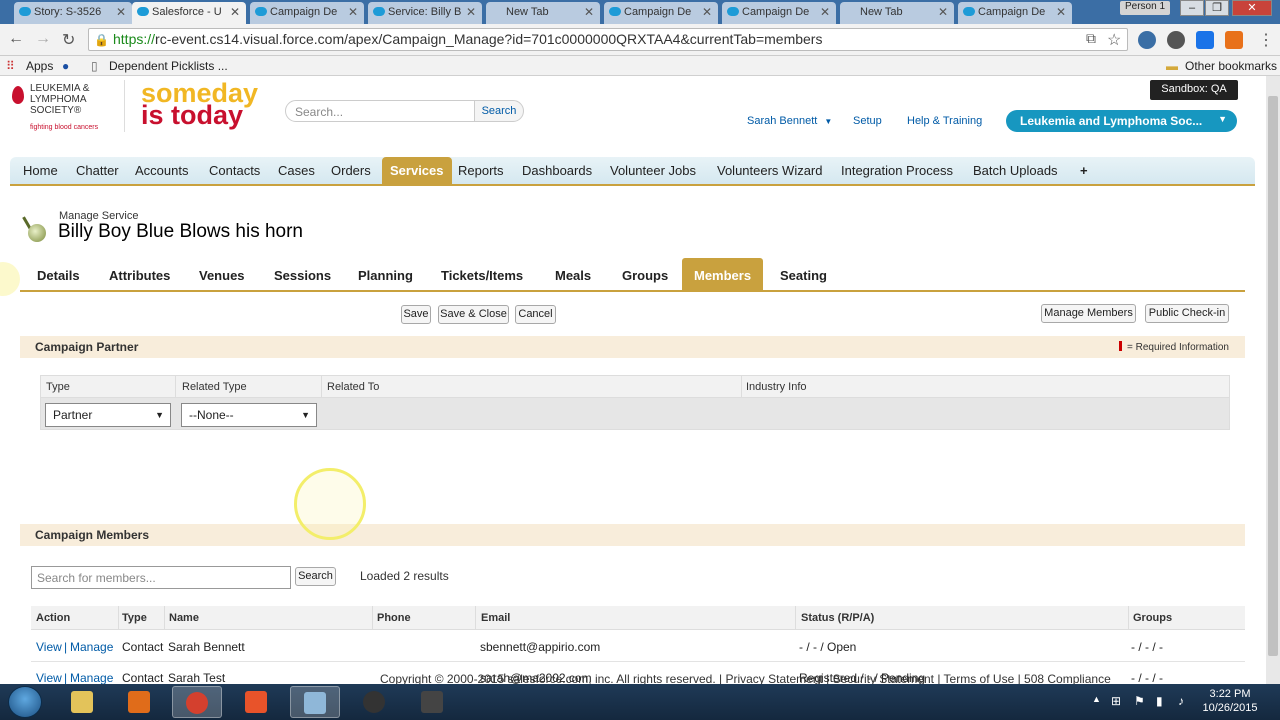 The image size is (1280, 720). Describe the element at coordinates (1088, 313) in the screenshot. I see `manage-members-button: Manage Members` at that location.